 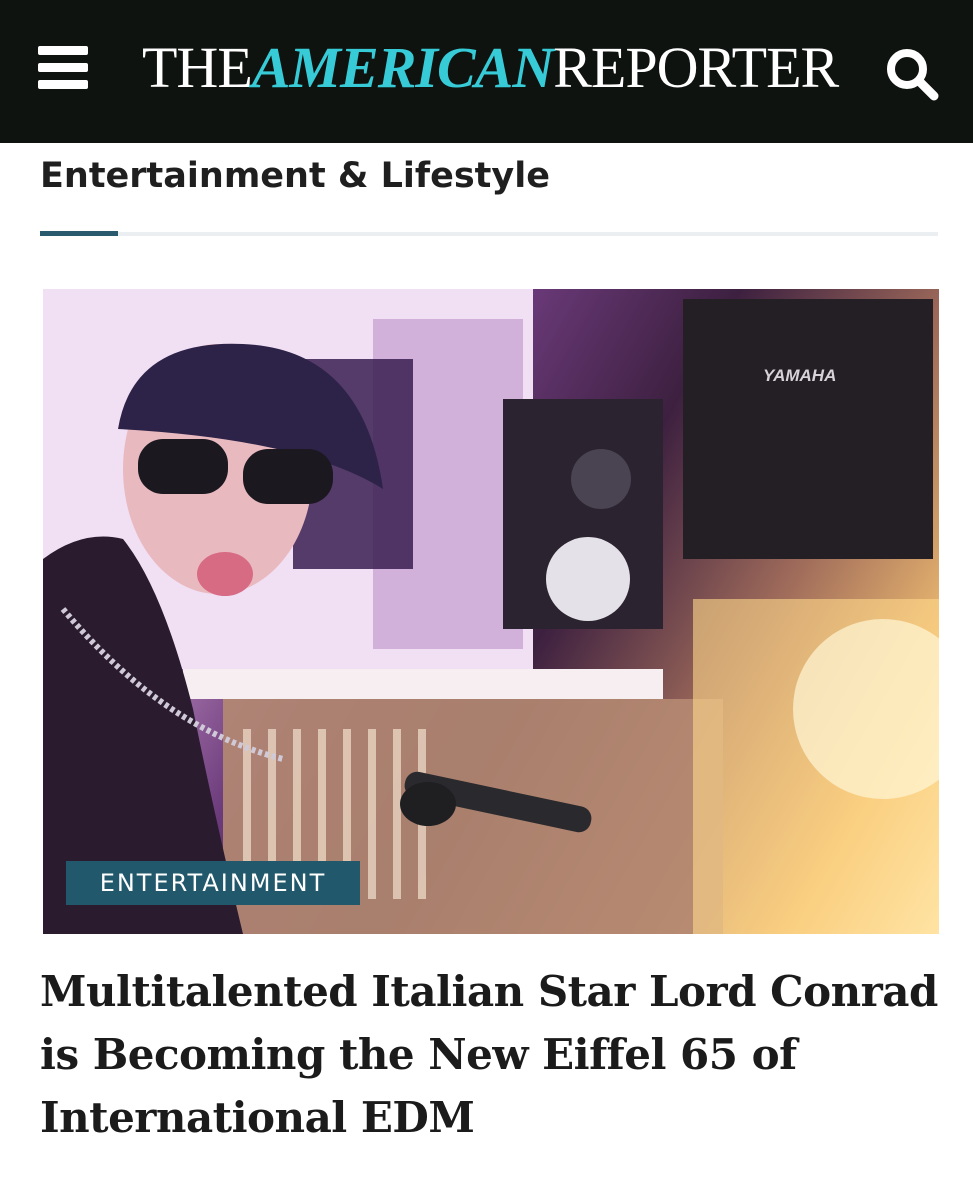 I want to click on site-logo: THEAMERICANREPORTER, so click(x=492, y=68).